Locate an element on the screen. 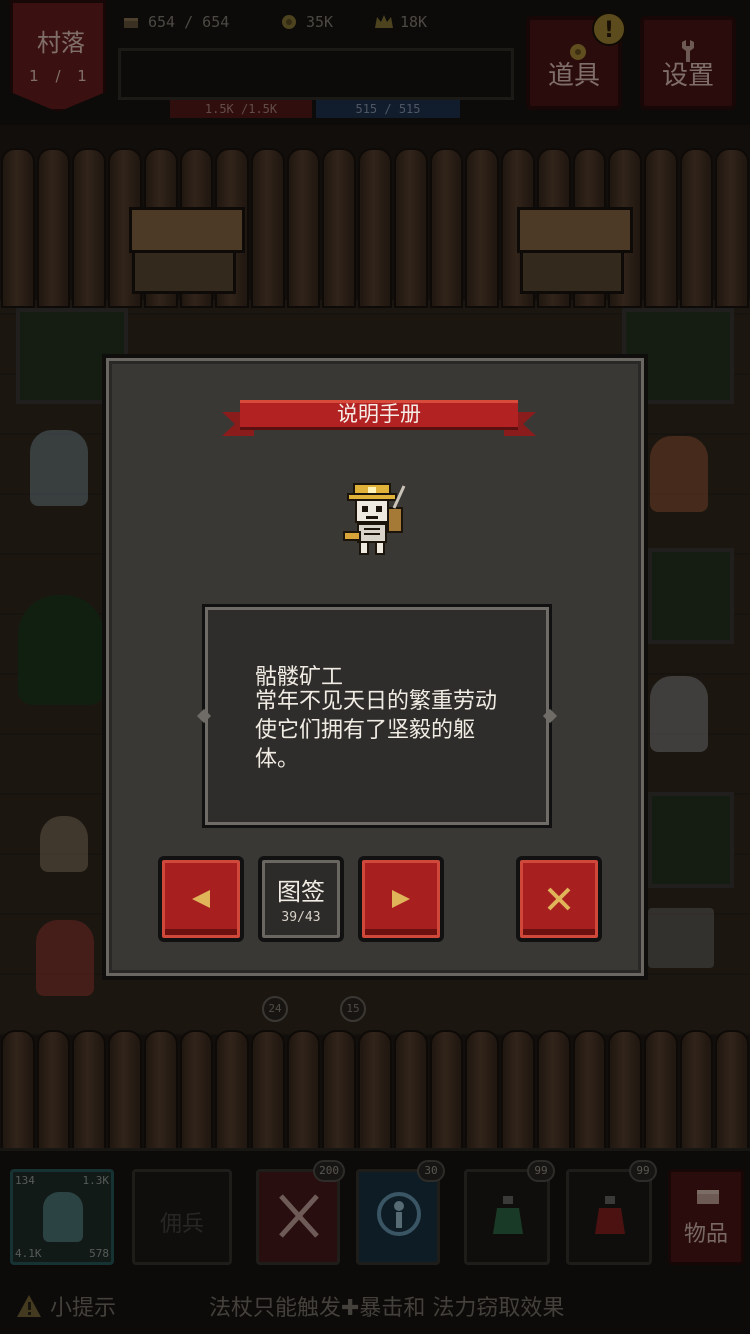  next-button is located at coordinates (401, 899).